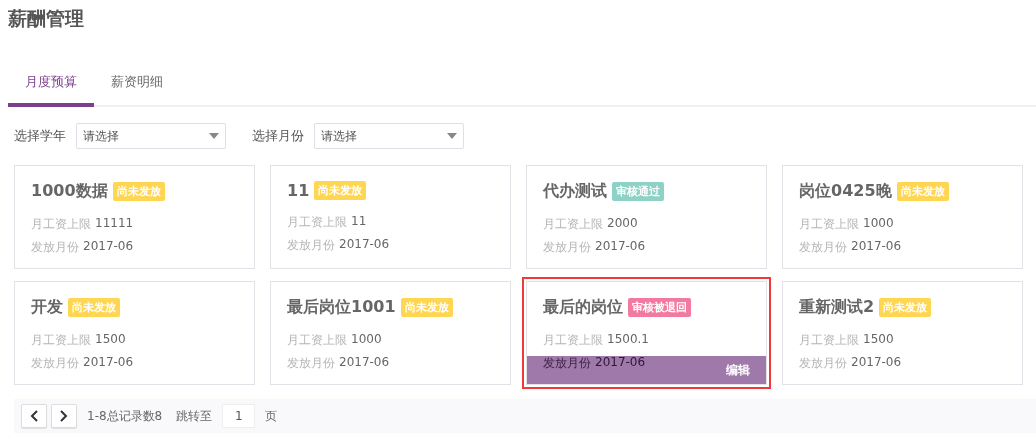 The height and width of the screenshot is (445, 1036). I want to click on edit-button: 编辑, so click(738, 370).